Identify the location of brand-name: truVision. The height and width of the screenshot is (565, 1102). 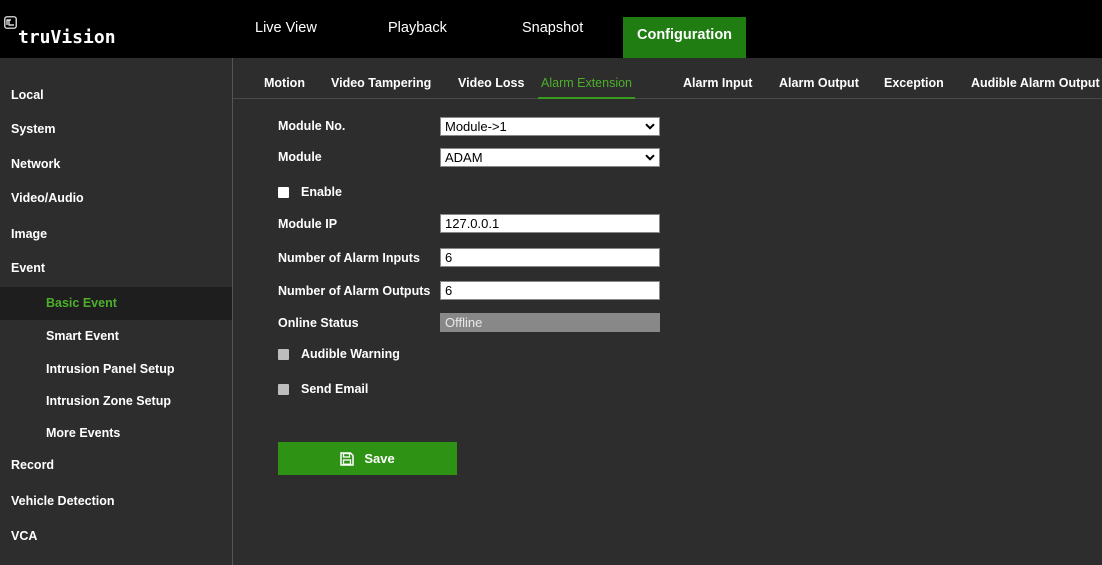
(67, 37).